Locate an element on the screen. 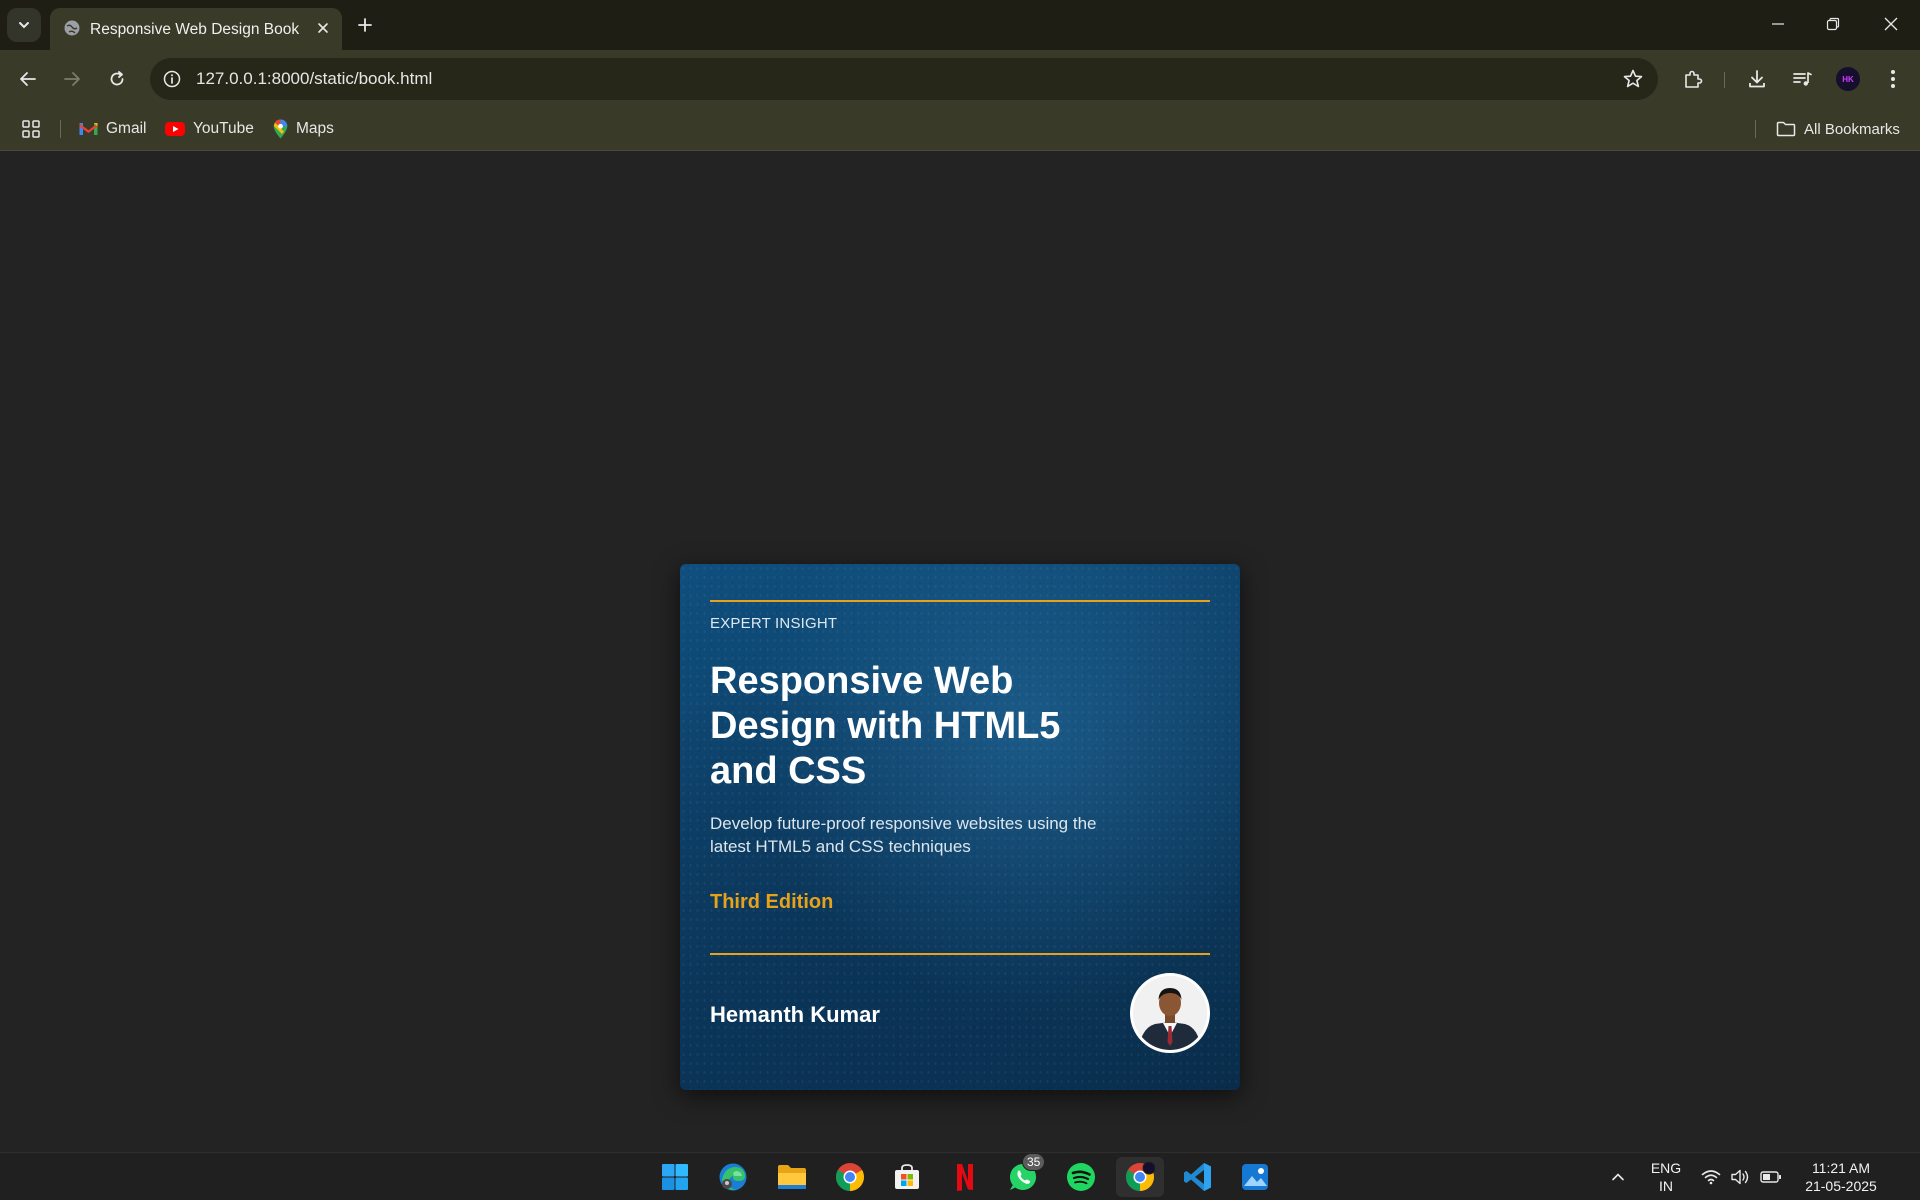  author-name: Hemanth Kumar is located at coordinates (795, 1014).